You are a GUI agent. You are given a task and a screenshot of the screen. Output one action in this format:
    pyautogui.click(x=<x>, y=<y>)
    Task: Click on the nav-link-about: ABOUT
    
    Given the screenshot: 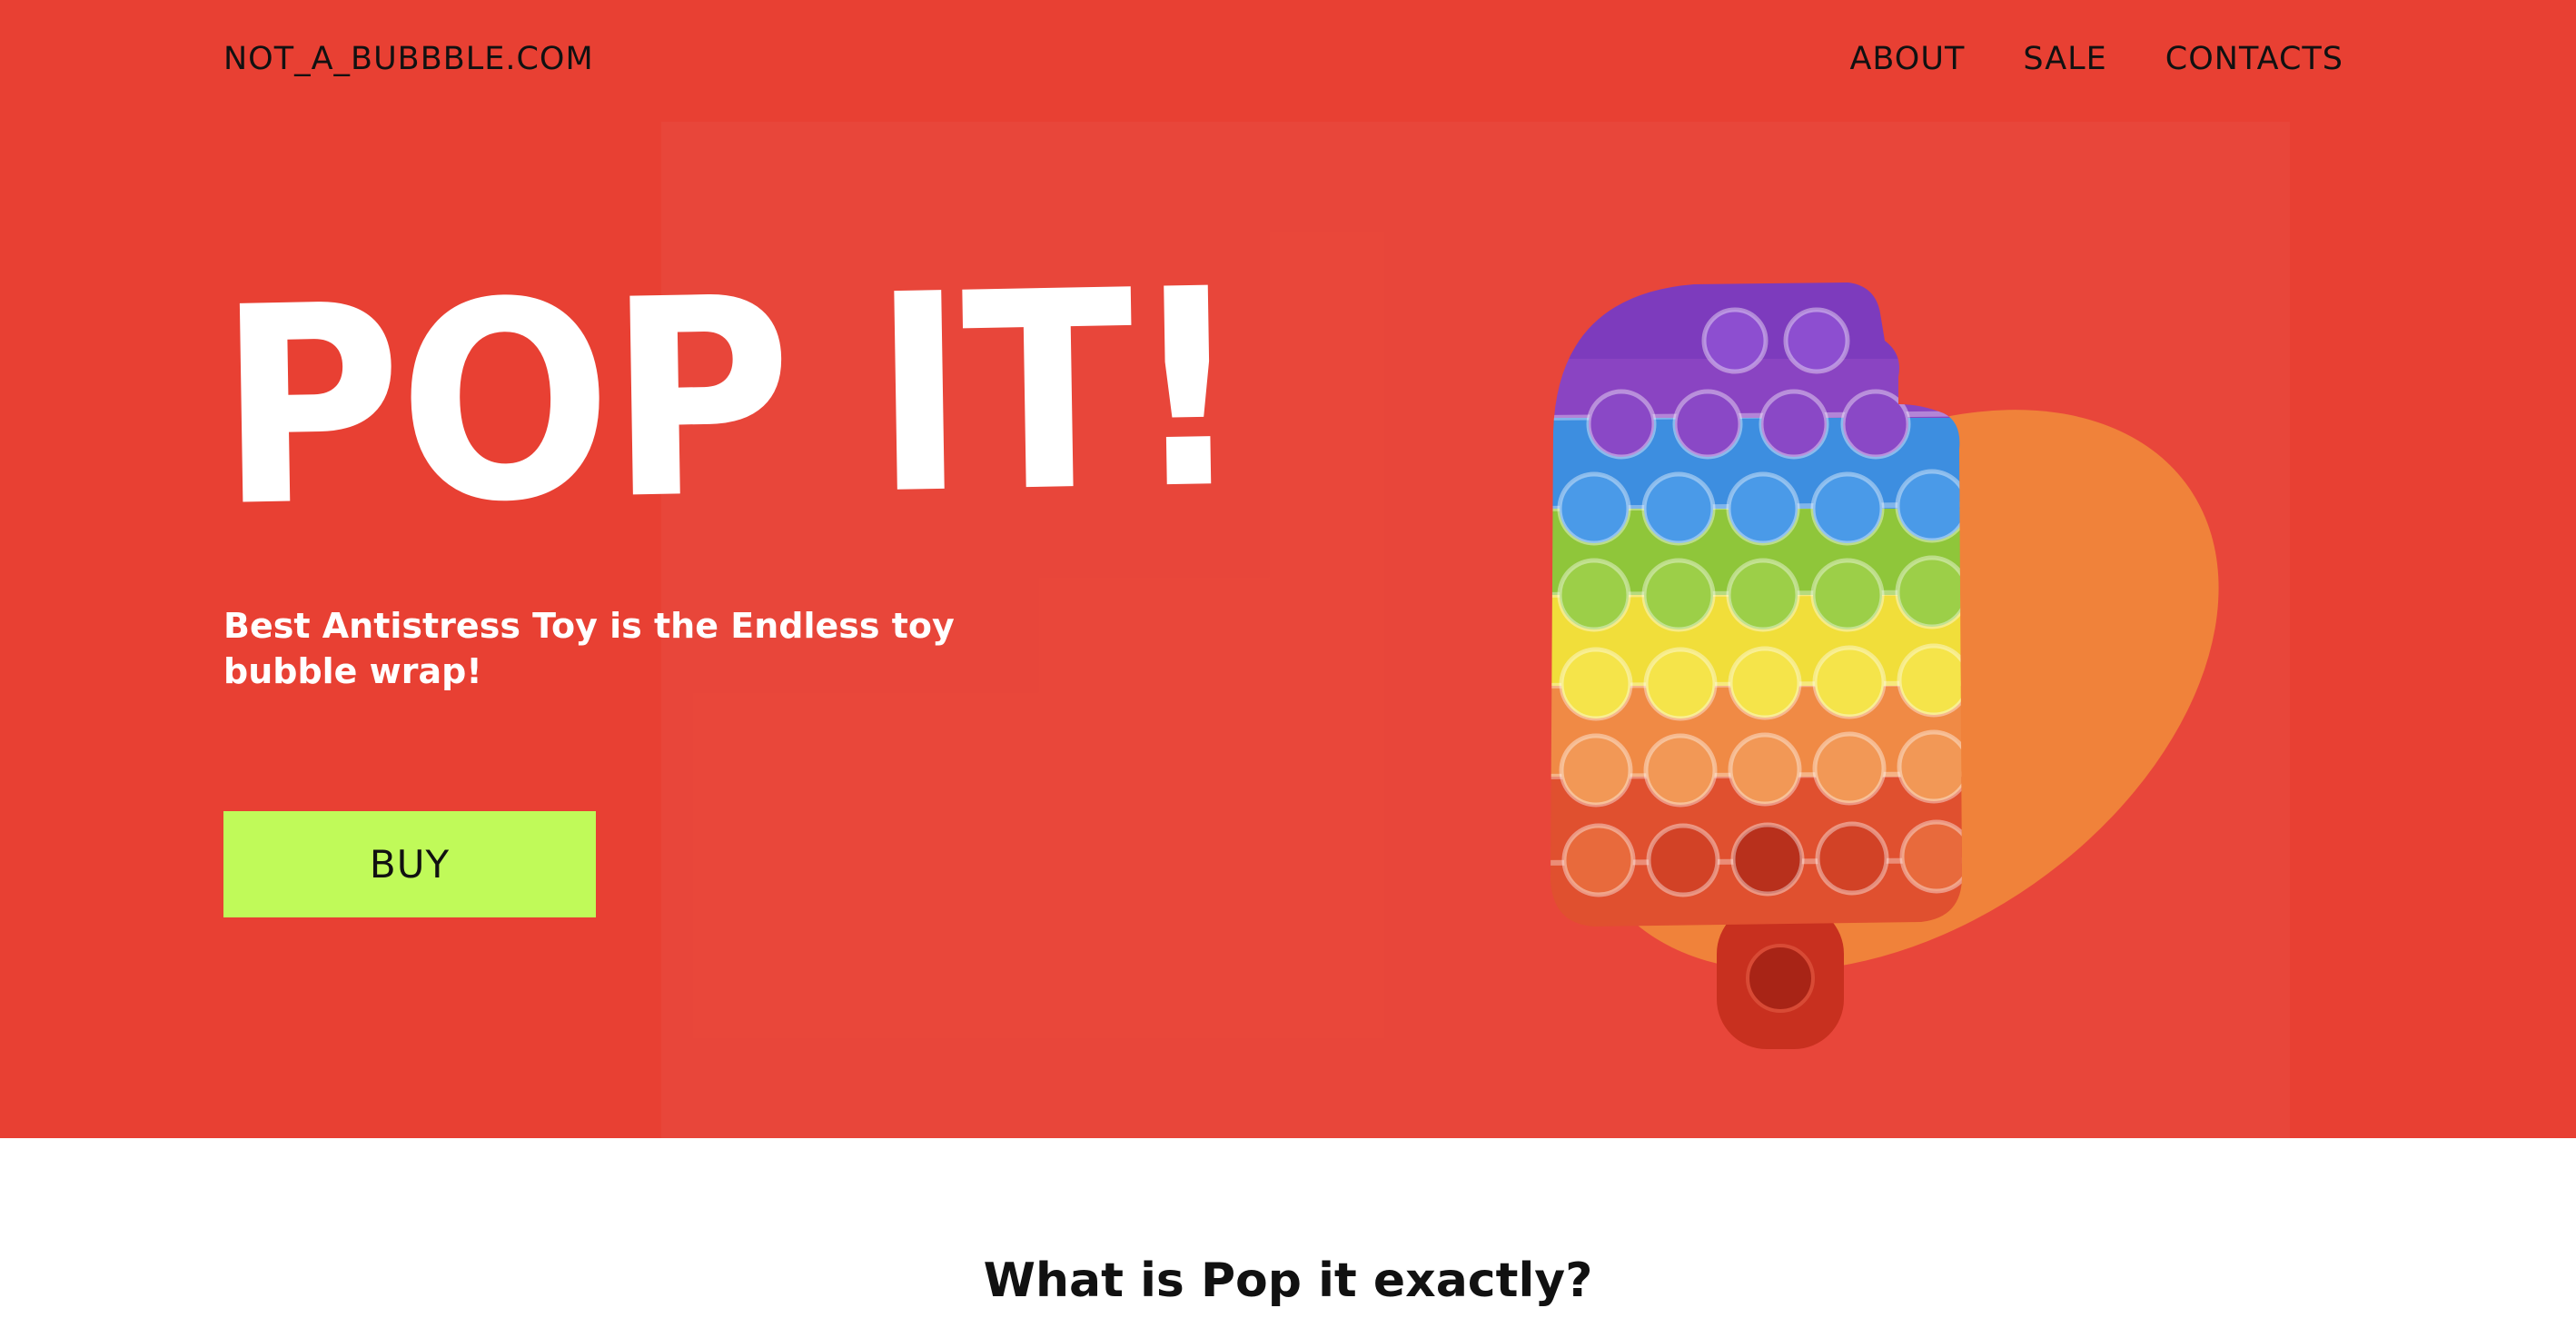 What is the action you would take?
    pyautogui.click(x=1907, y=59)
    